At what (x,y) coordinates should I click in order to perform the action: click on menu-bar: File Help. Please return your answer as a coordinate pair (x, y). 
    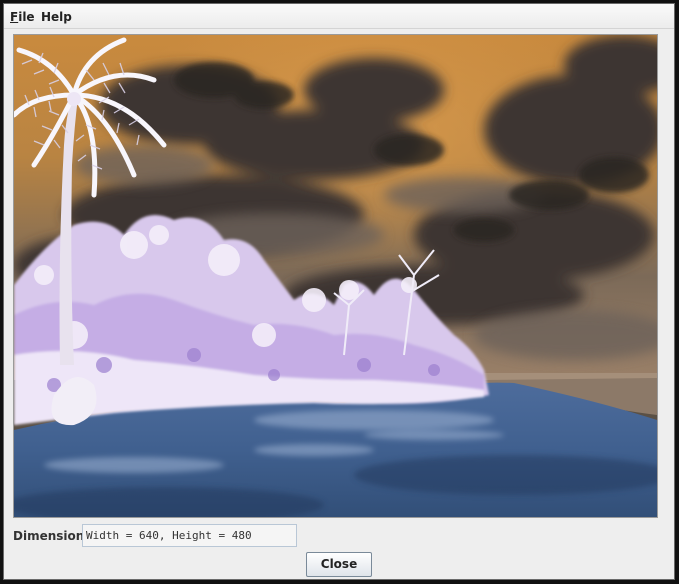
    Looking at the image, I should click on (339, 16).